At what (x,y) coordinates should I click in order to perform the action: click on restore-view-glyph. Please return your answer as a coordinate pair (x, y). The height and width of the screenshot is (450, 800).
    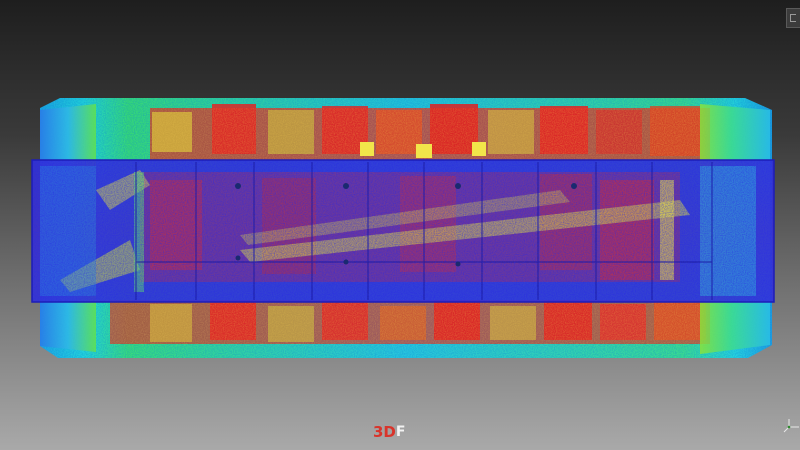
    Looking at the image, I should click on (793, 18).